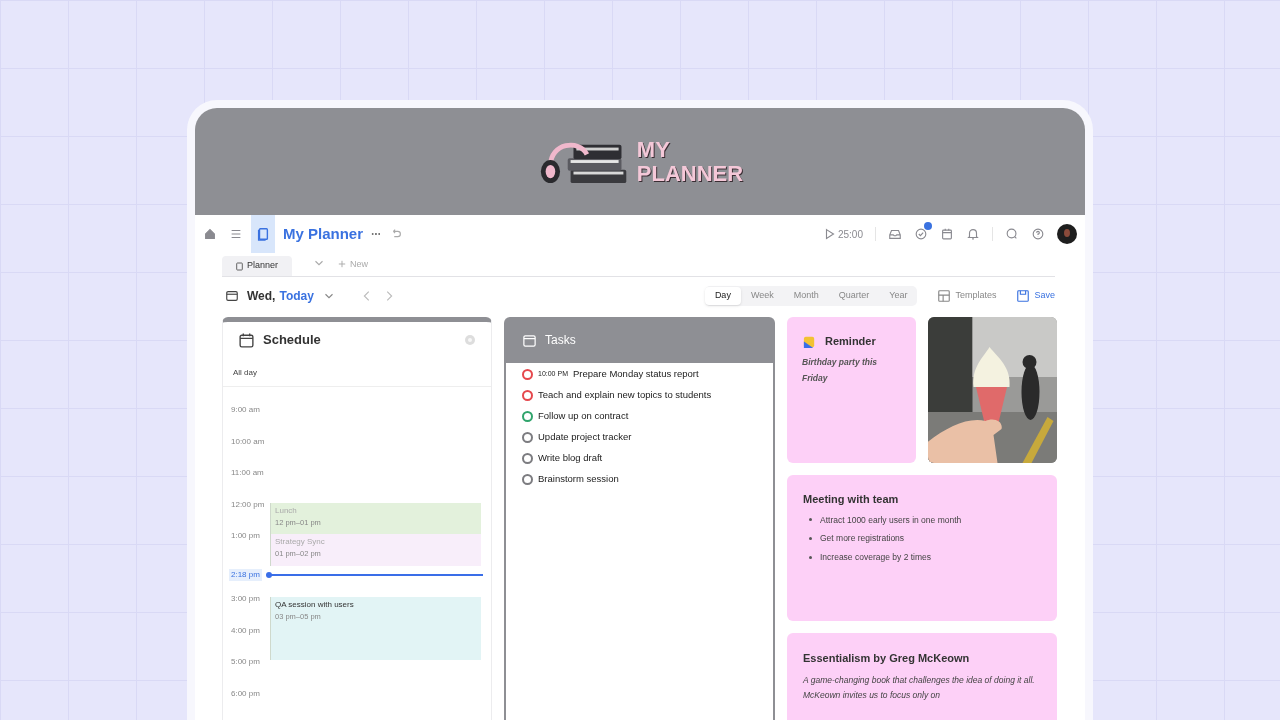 This screenshot has width=1280, height=720. I want to click on hour-label: 11:00 am, so click(247, 473).